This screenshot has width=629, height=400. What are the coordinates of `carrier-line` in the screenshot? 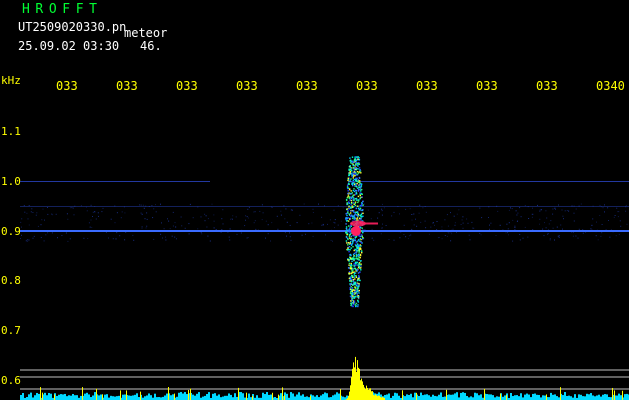 It's located at (324, 231).